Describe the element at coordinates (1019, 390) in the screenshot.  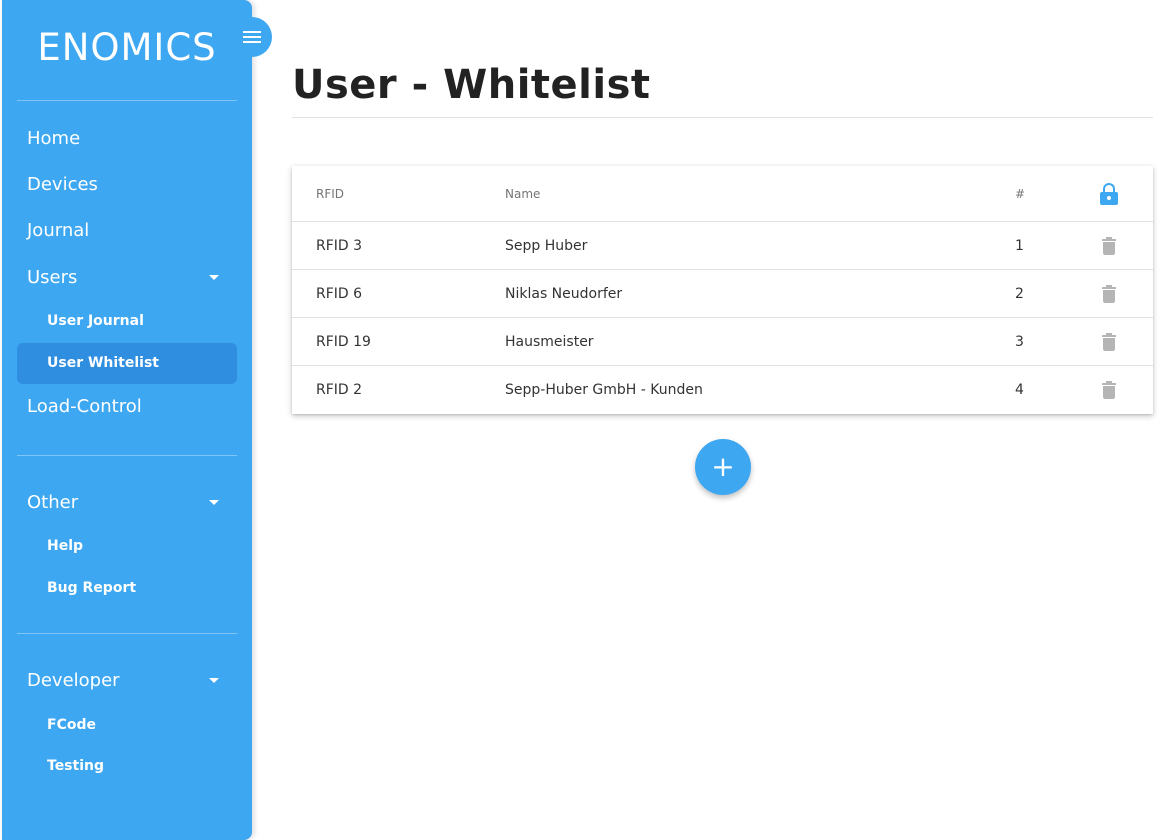
I see `cell-number: 4` at that location.